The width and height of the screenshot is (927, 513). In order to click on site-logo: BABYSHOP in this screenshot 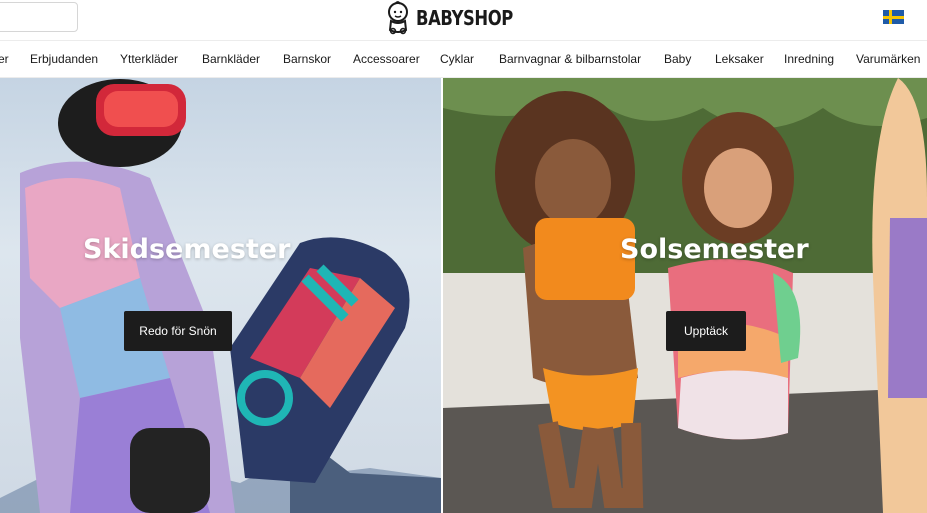, I will do `click(460, 18)`.